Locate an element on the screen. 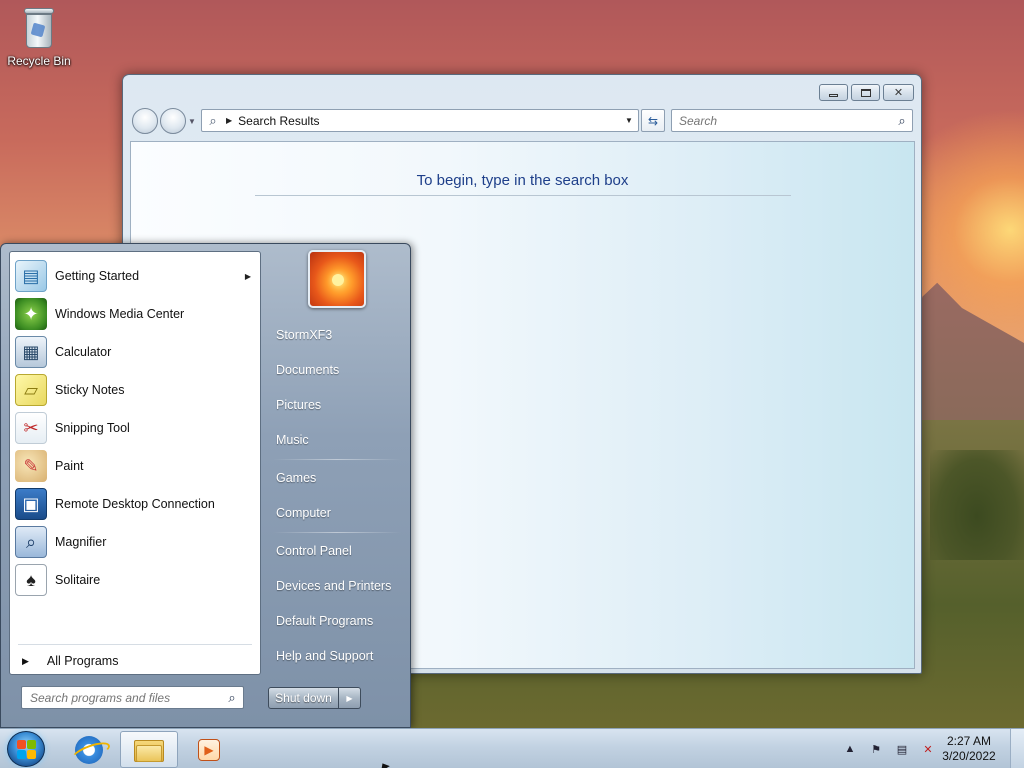 The image size is (1024, 768). program-label: Snipping Tool is located at coordinates (92, 428).